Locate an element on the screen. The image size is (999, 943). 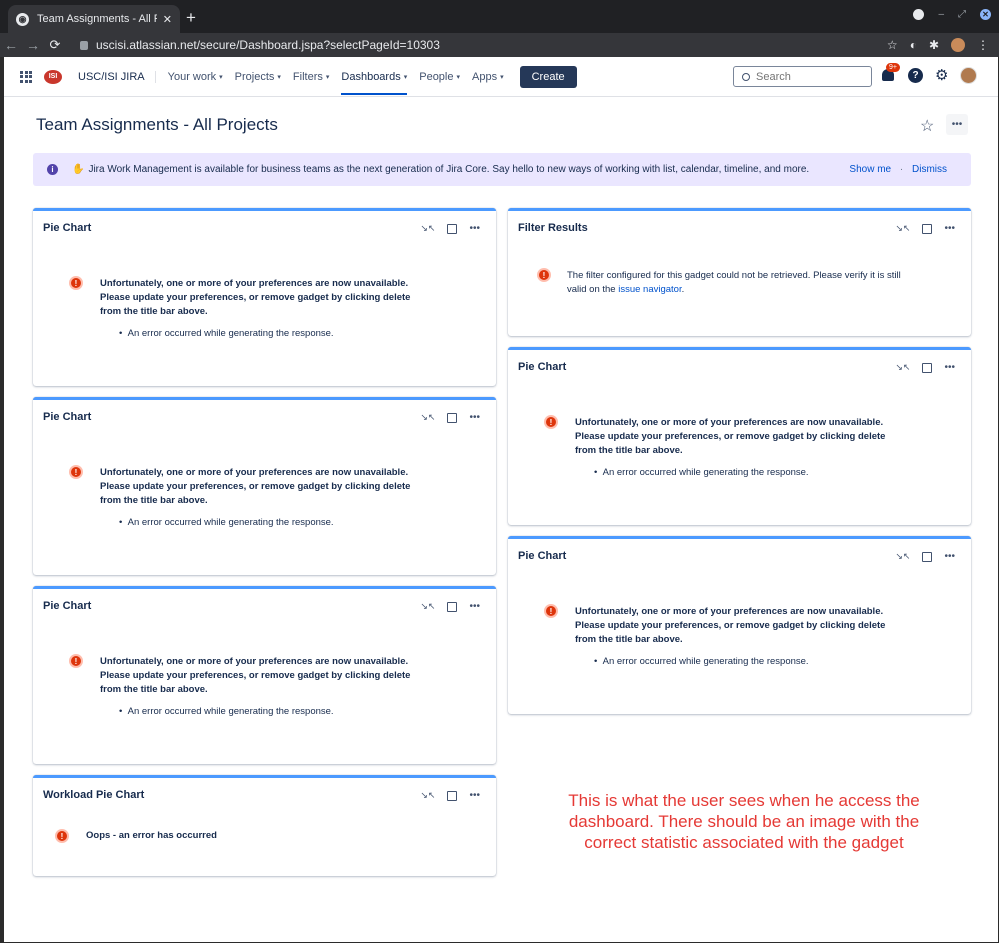
window-controls: – ⤢ ✕ is located at coordinates (952, 14).